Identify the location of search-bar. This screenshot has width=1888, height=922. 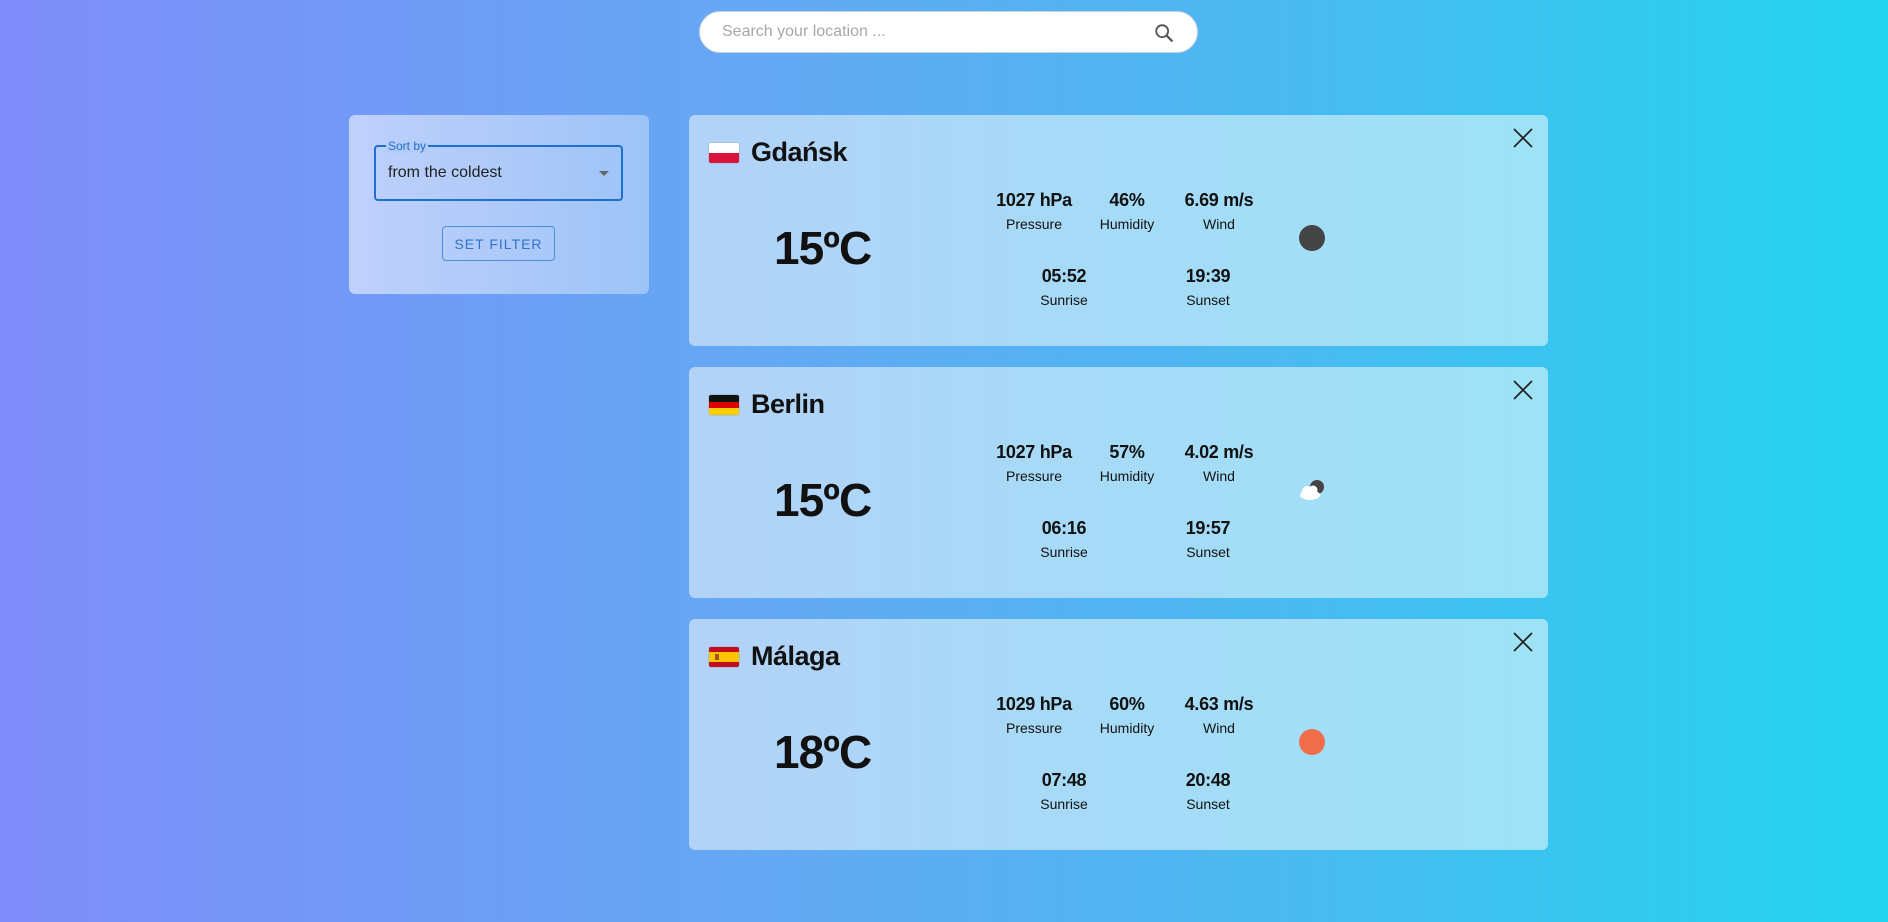
(948, 32).